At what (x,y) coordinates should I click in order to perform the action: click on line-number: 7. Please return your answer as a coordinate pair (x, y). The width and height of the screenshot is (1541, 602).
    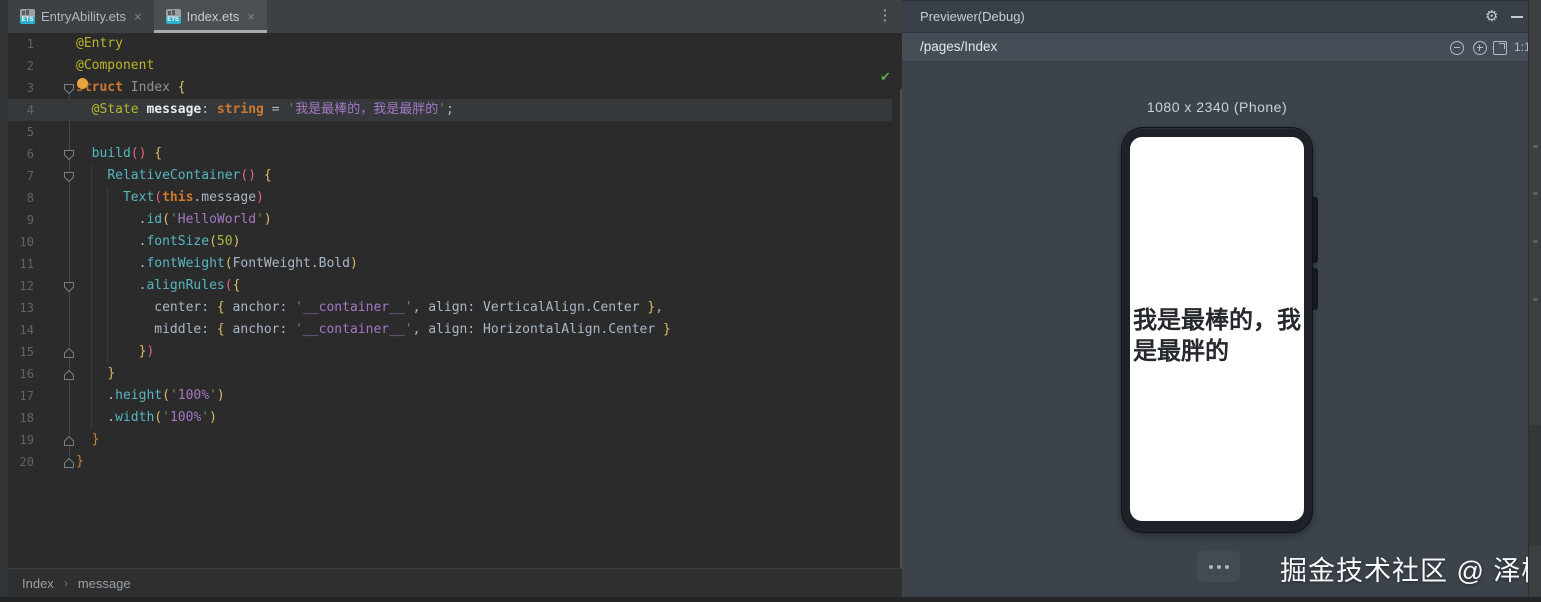
    Looking at the image, I should click on (21, 176).